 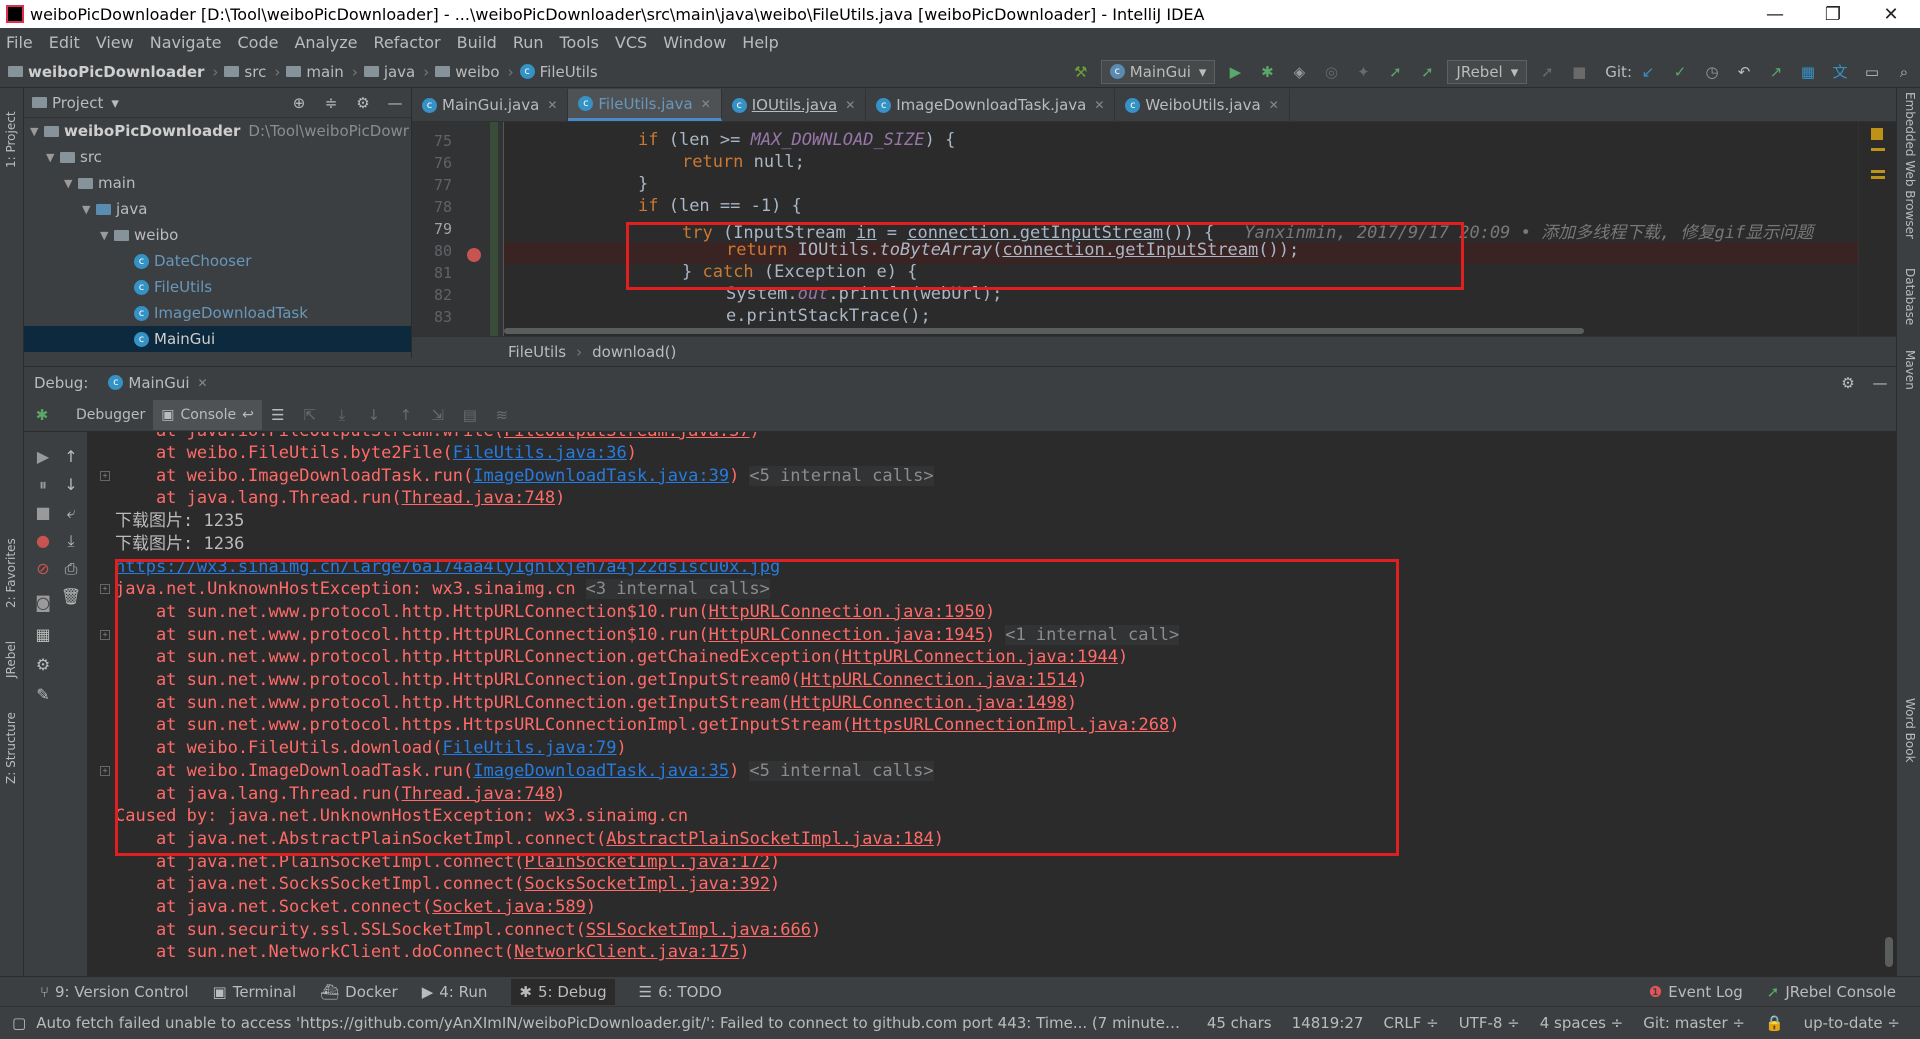 What do you see at coordinates (19, 1023) in the screenshot?
I see `status-panel-icon: ▢` at bounding box center [19, 1023].